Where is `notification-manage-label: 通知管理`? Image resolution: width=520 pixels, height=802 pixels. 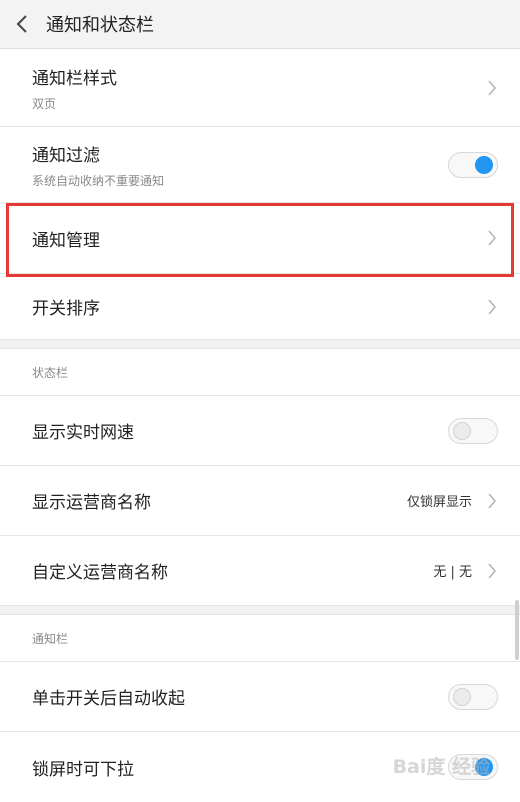 notification-manage-label: 通知管理 is located at coordinates (66, 240).